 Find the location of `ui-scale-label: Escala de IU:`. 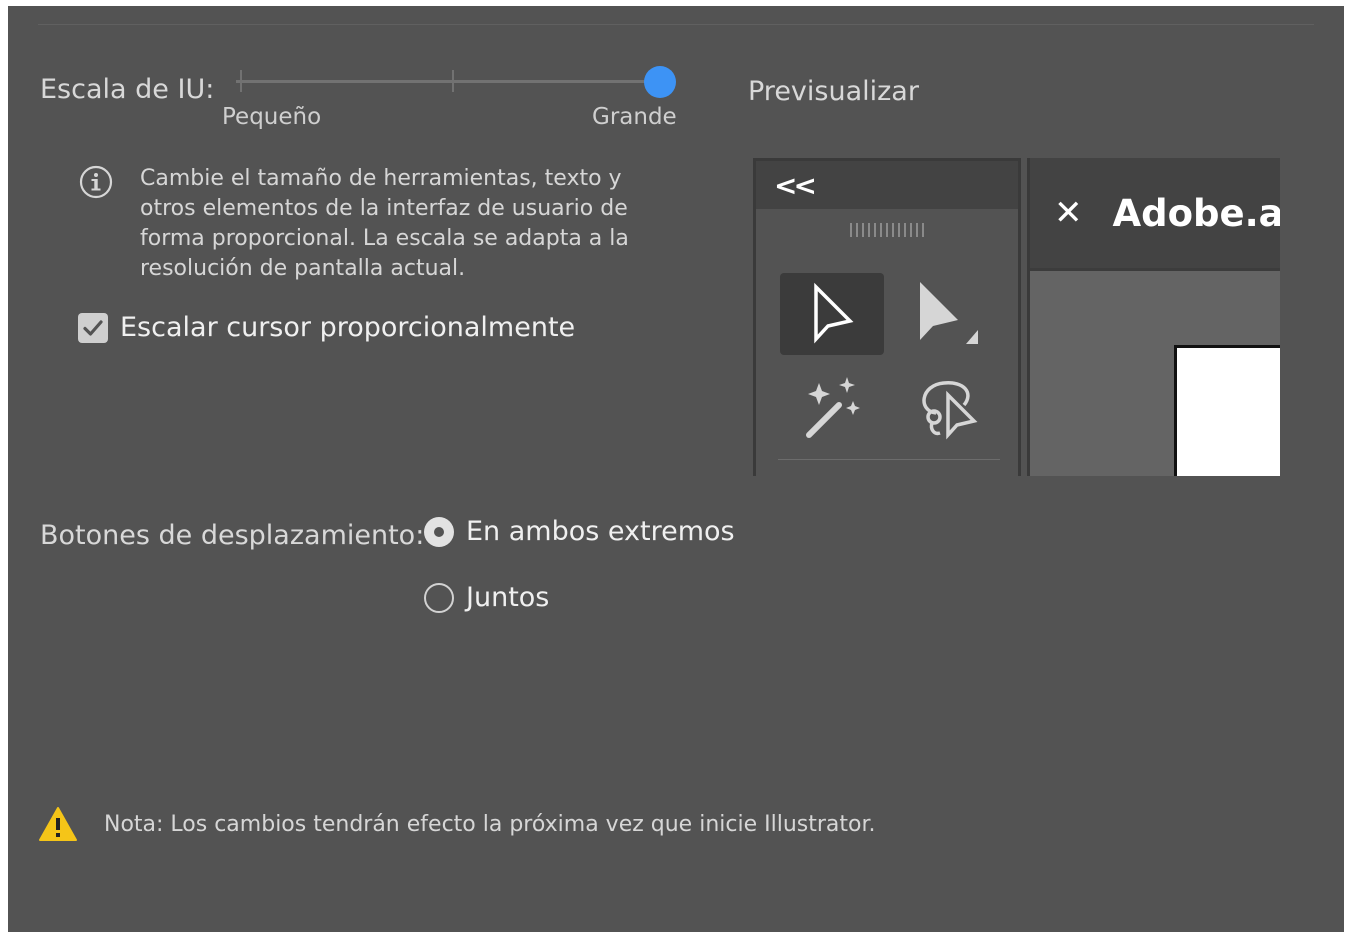

ui-scale-label: Escala de IU: is located at coordinates (127, 89).